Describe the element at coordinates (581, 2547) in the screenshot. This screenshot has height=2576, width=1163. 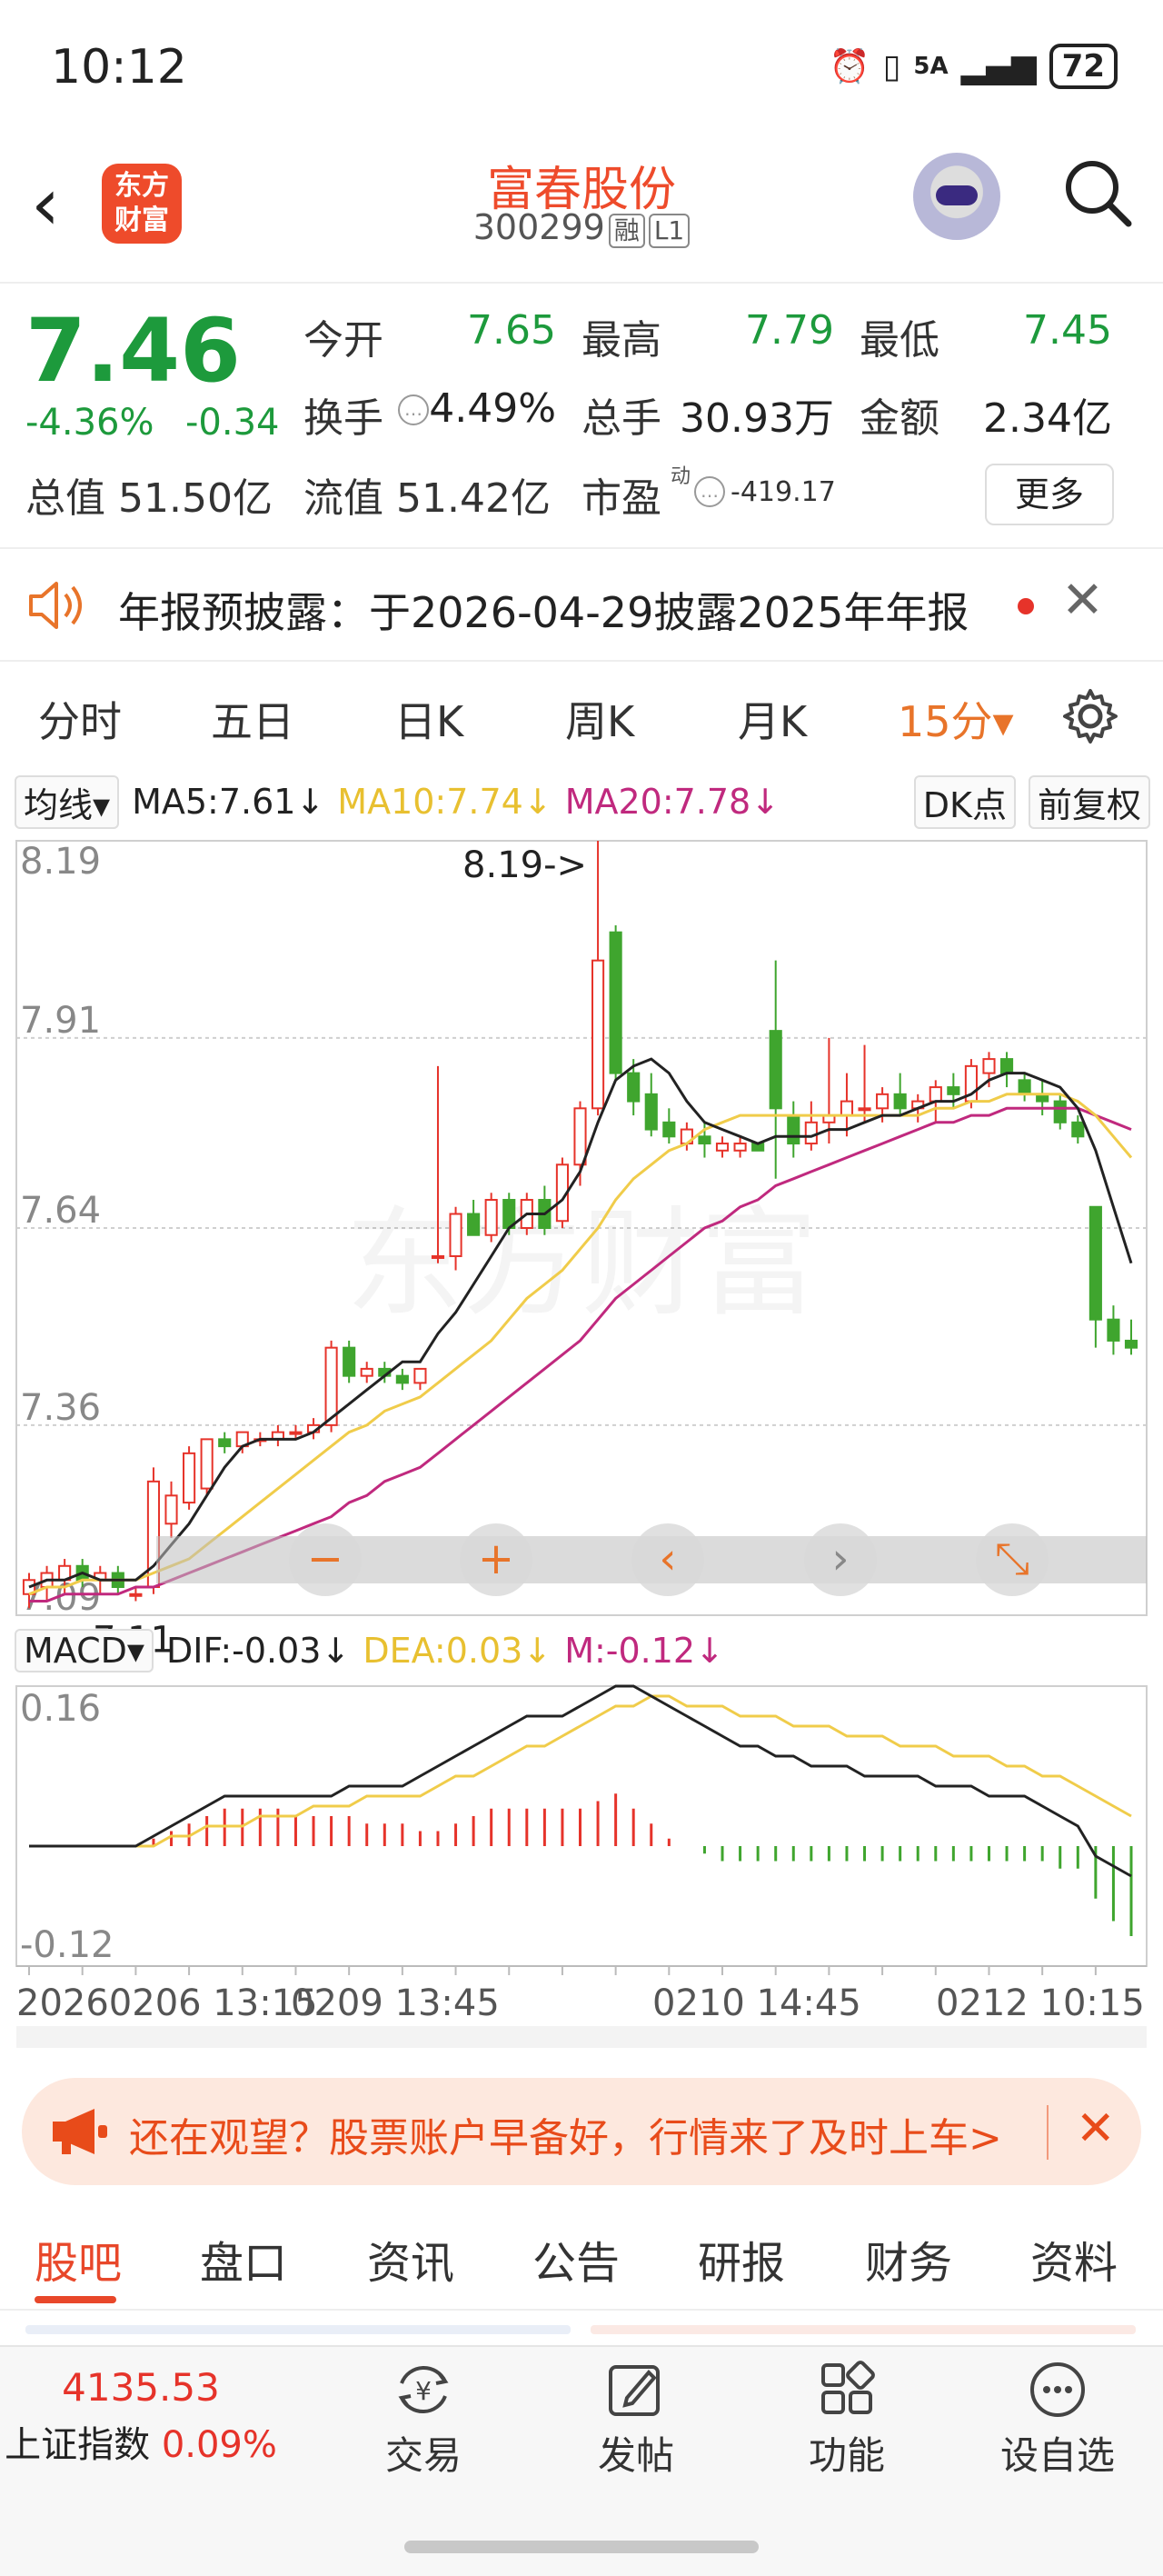
I see `home-indicator` at that location.